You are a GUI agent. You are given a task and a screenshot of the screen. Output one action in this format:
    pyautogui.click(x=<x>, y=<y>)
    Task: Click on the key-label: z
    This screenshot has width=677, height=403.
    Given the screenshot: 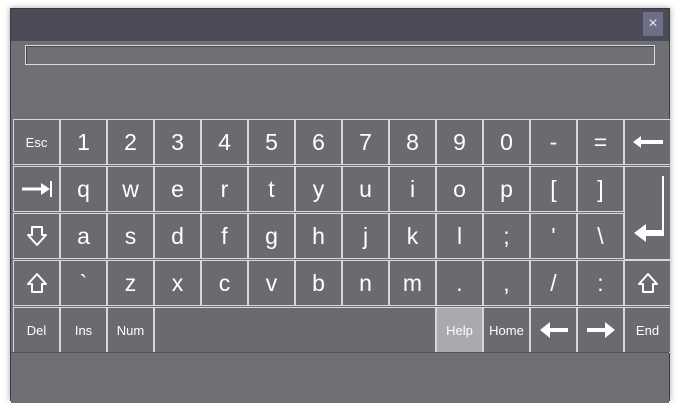 What is the action you would take?
    pyautogui.click(x=130, y=282)
    